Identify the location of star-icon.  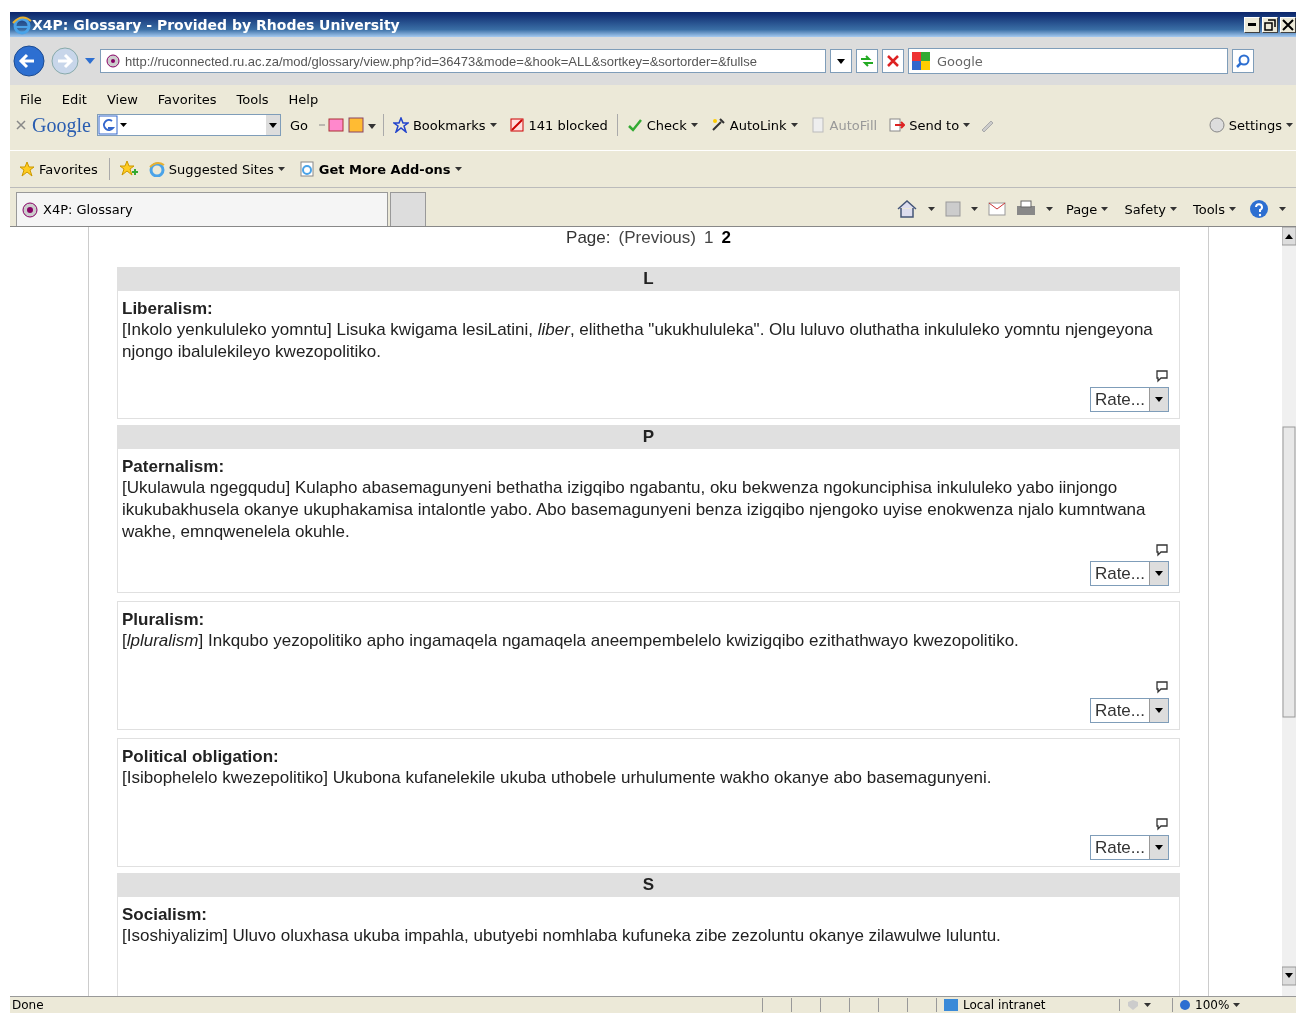
(27, 169).